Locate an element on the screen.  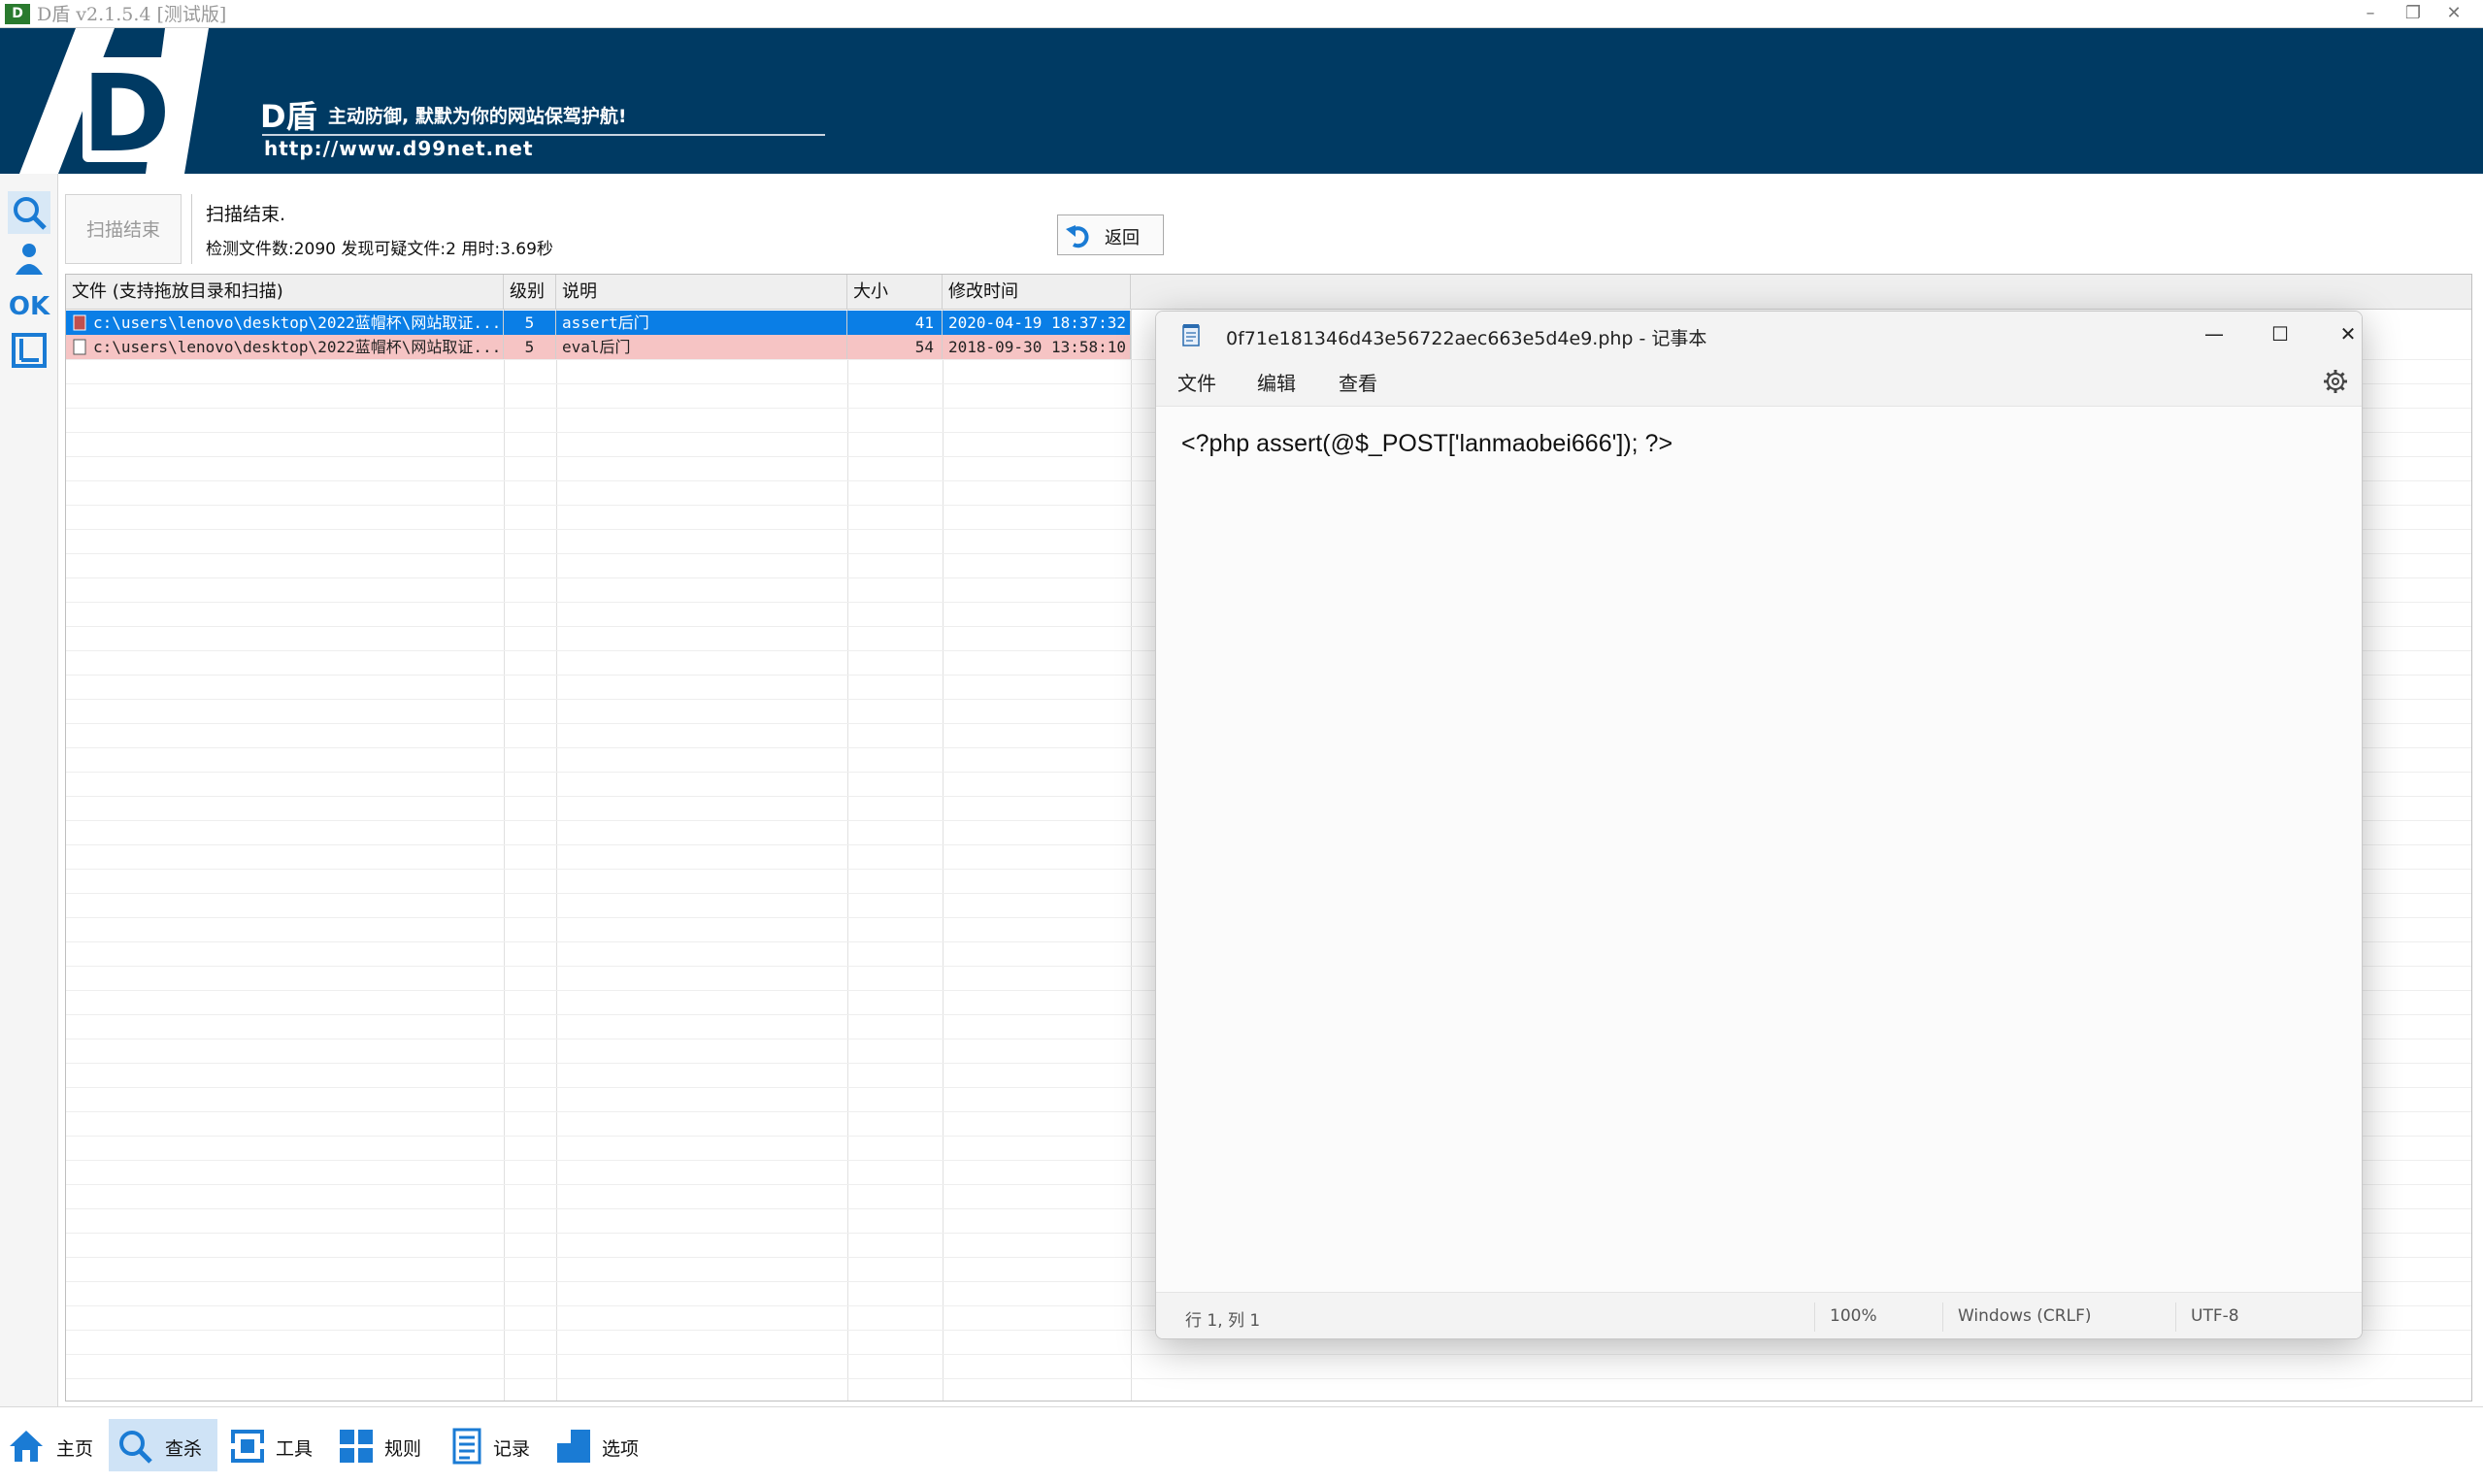
banner-tagline: 主动防御, 默默为你的网站保驾护航! is located at coordinates (477, 116).